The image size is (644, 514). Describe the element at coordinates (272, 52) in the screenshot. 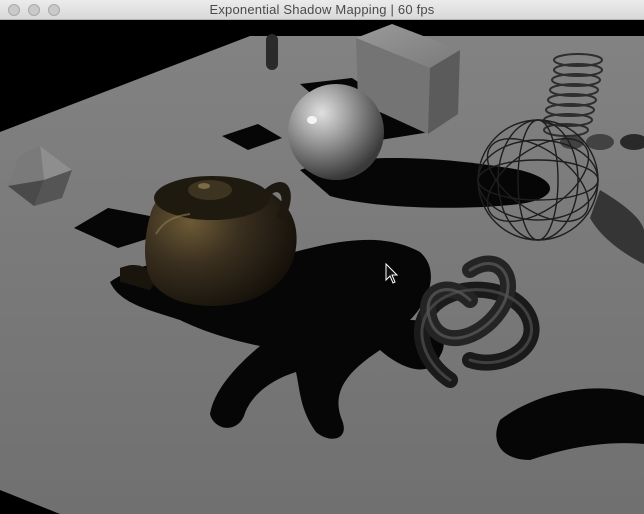

I see `capsule-object` at that location.